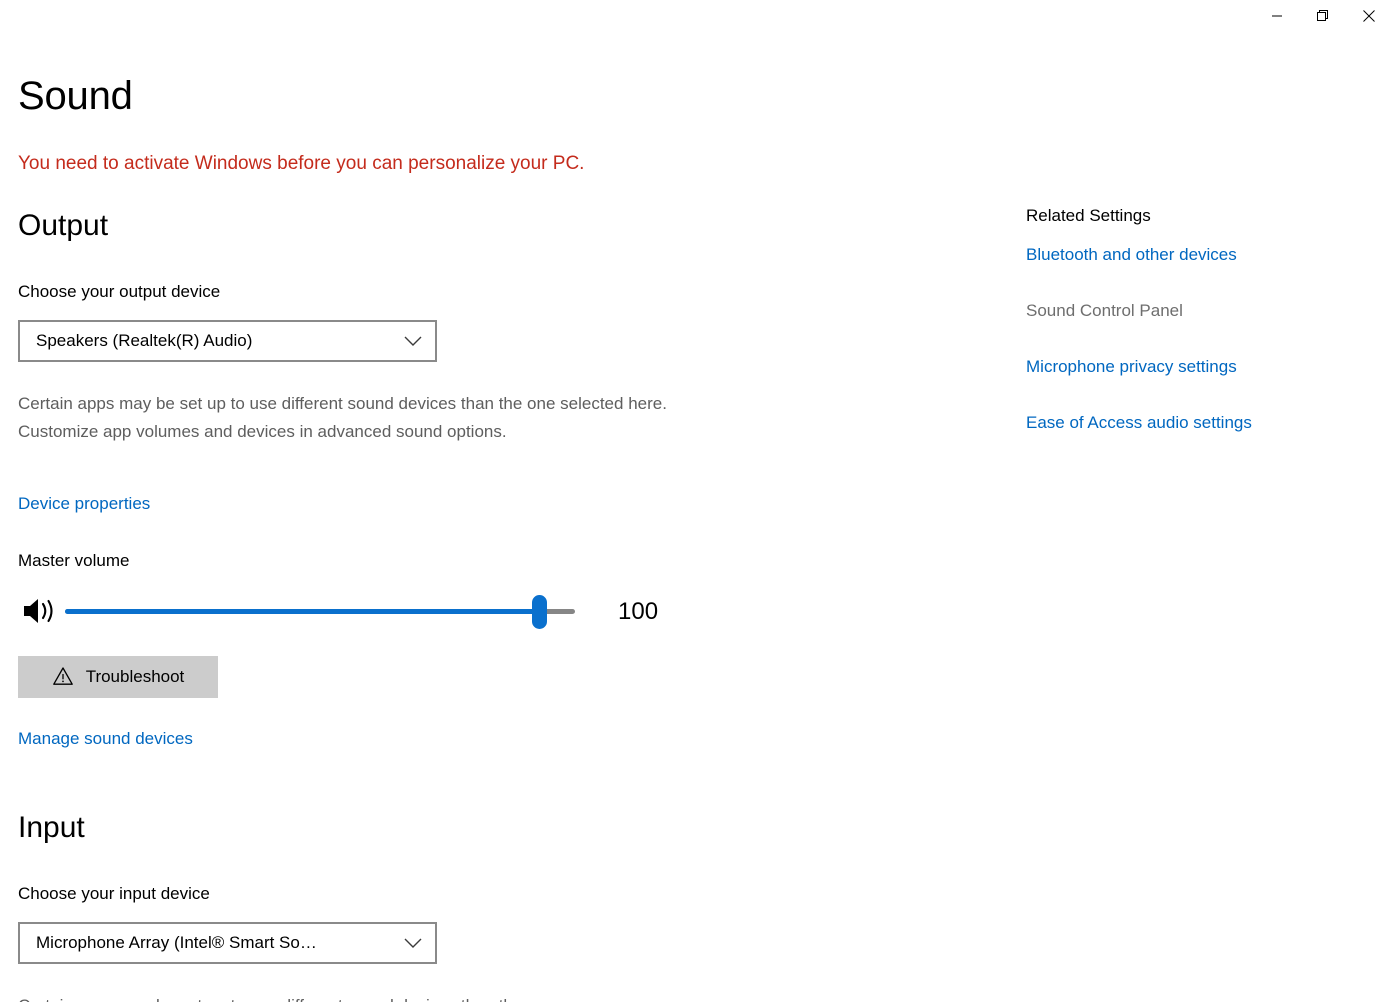 This screenshot has height=1002, width=1392. What do you see at coordinates (74, 560) in the screenshot?
I see `master-volume-label: Master volume` at bounding box center [74, 560].